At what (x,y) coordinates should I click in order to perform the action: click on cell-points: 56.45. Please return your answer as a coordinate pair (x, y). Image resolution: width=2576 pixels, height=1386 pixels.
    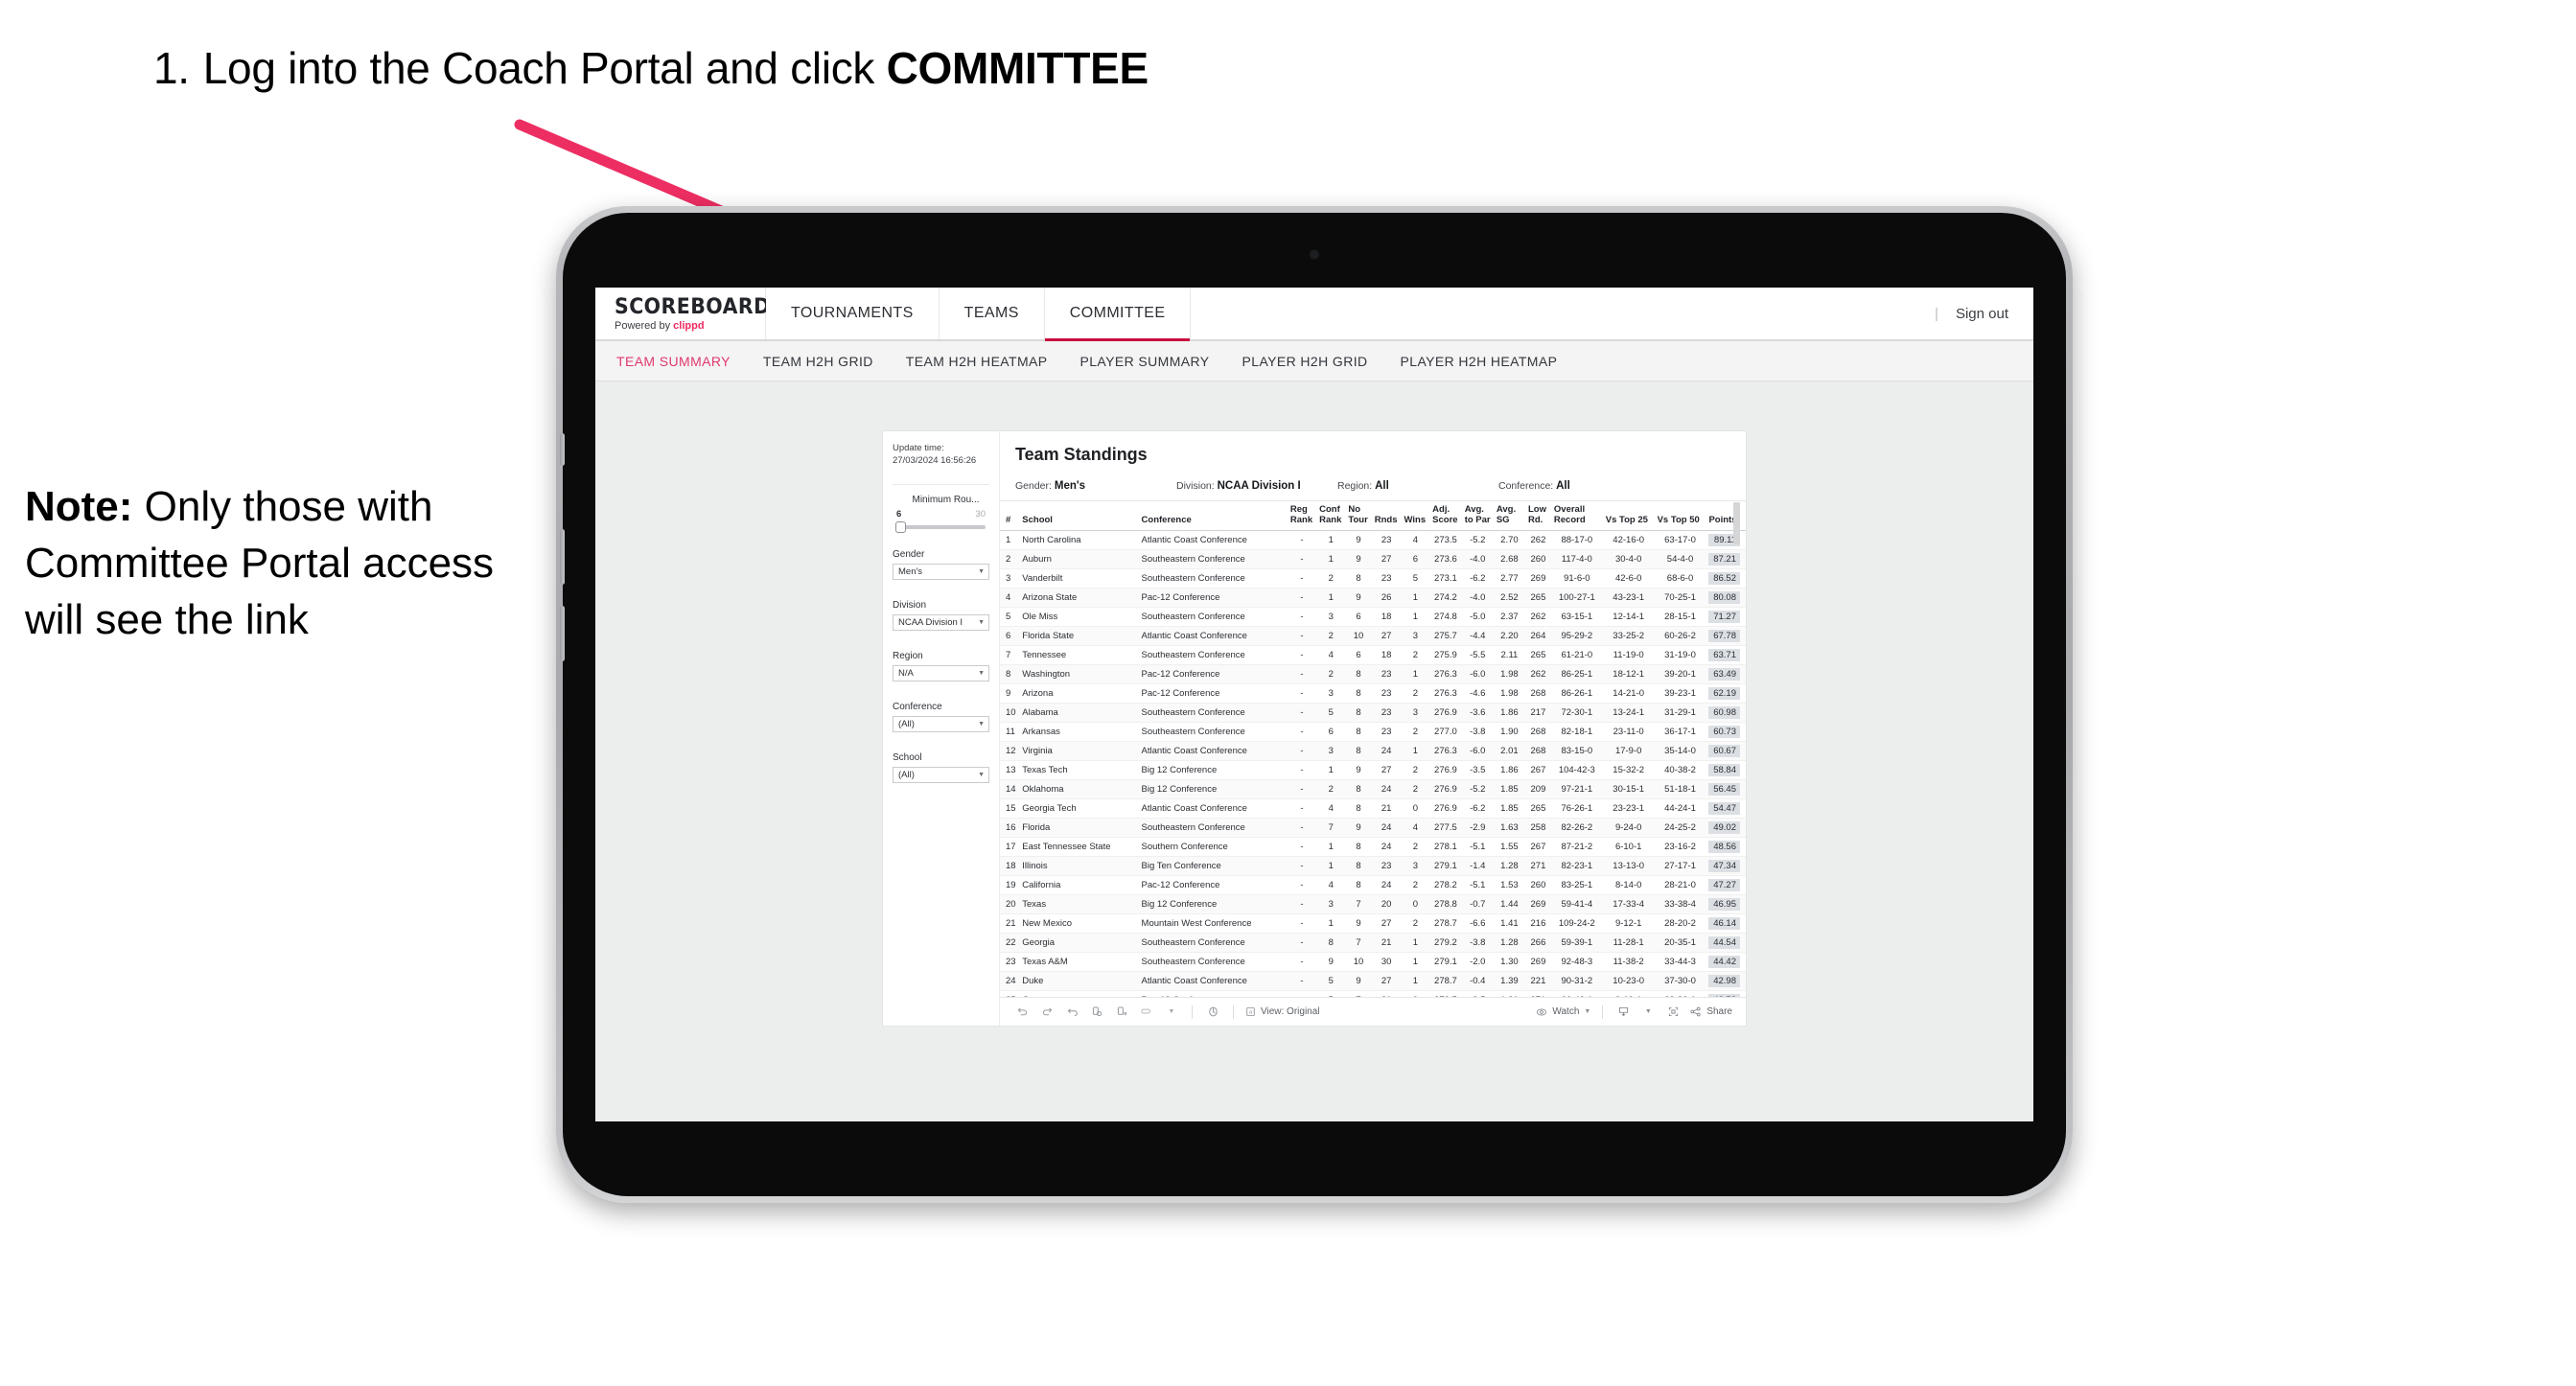
    Looking at the image, I should click on (1726, 790).